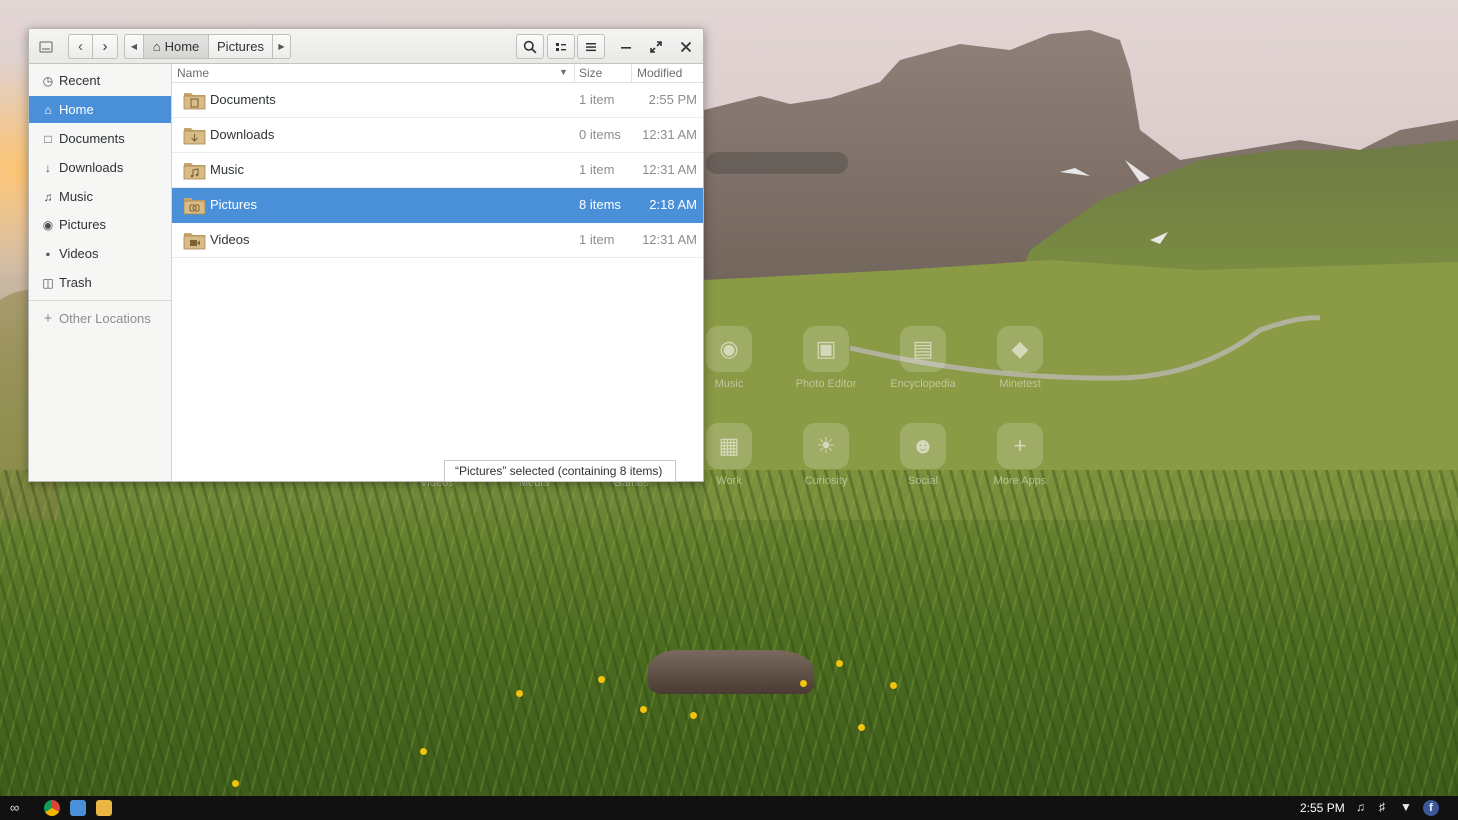  I want to click on file-name: Downloads, so click(242, 134).